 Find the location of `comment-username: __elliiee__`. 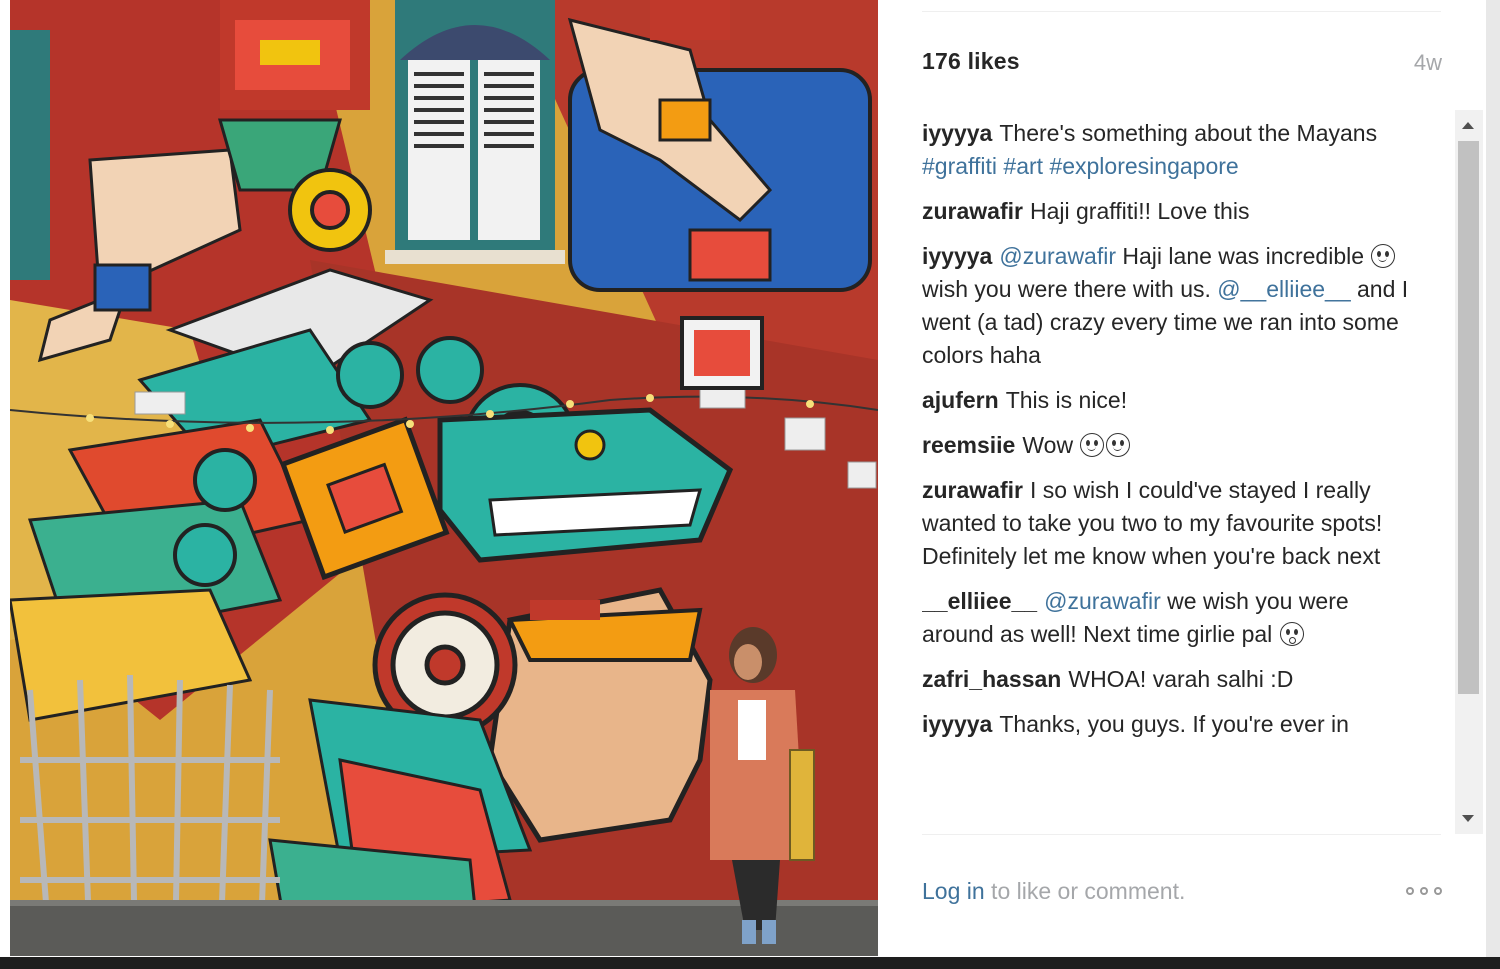

comment-username: __elliiee__ is located at coordinates (979, 601).